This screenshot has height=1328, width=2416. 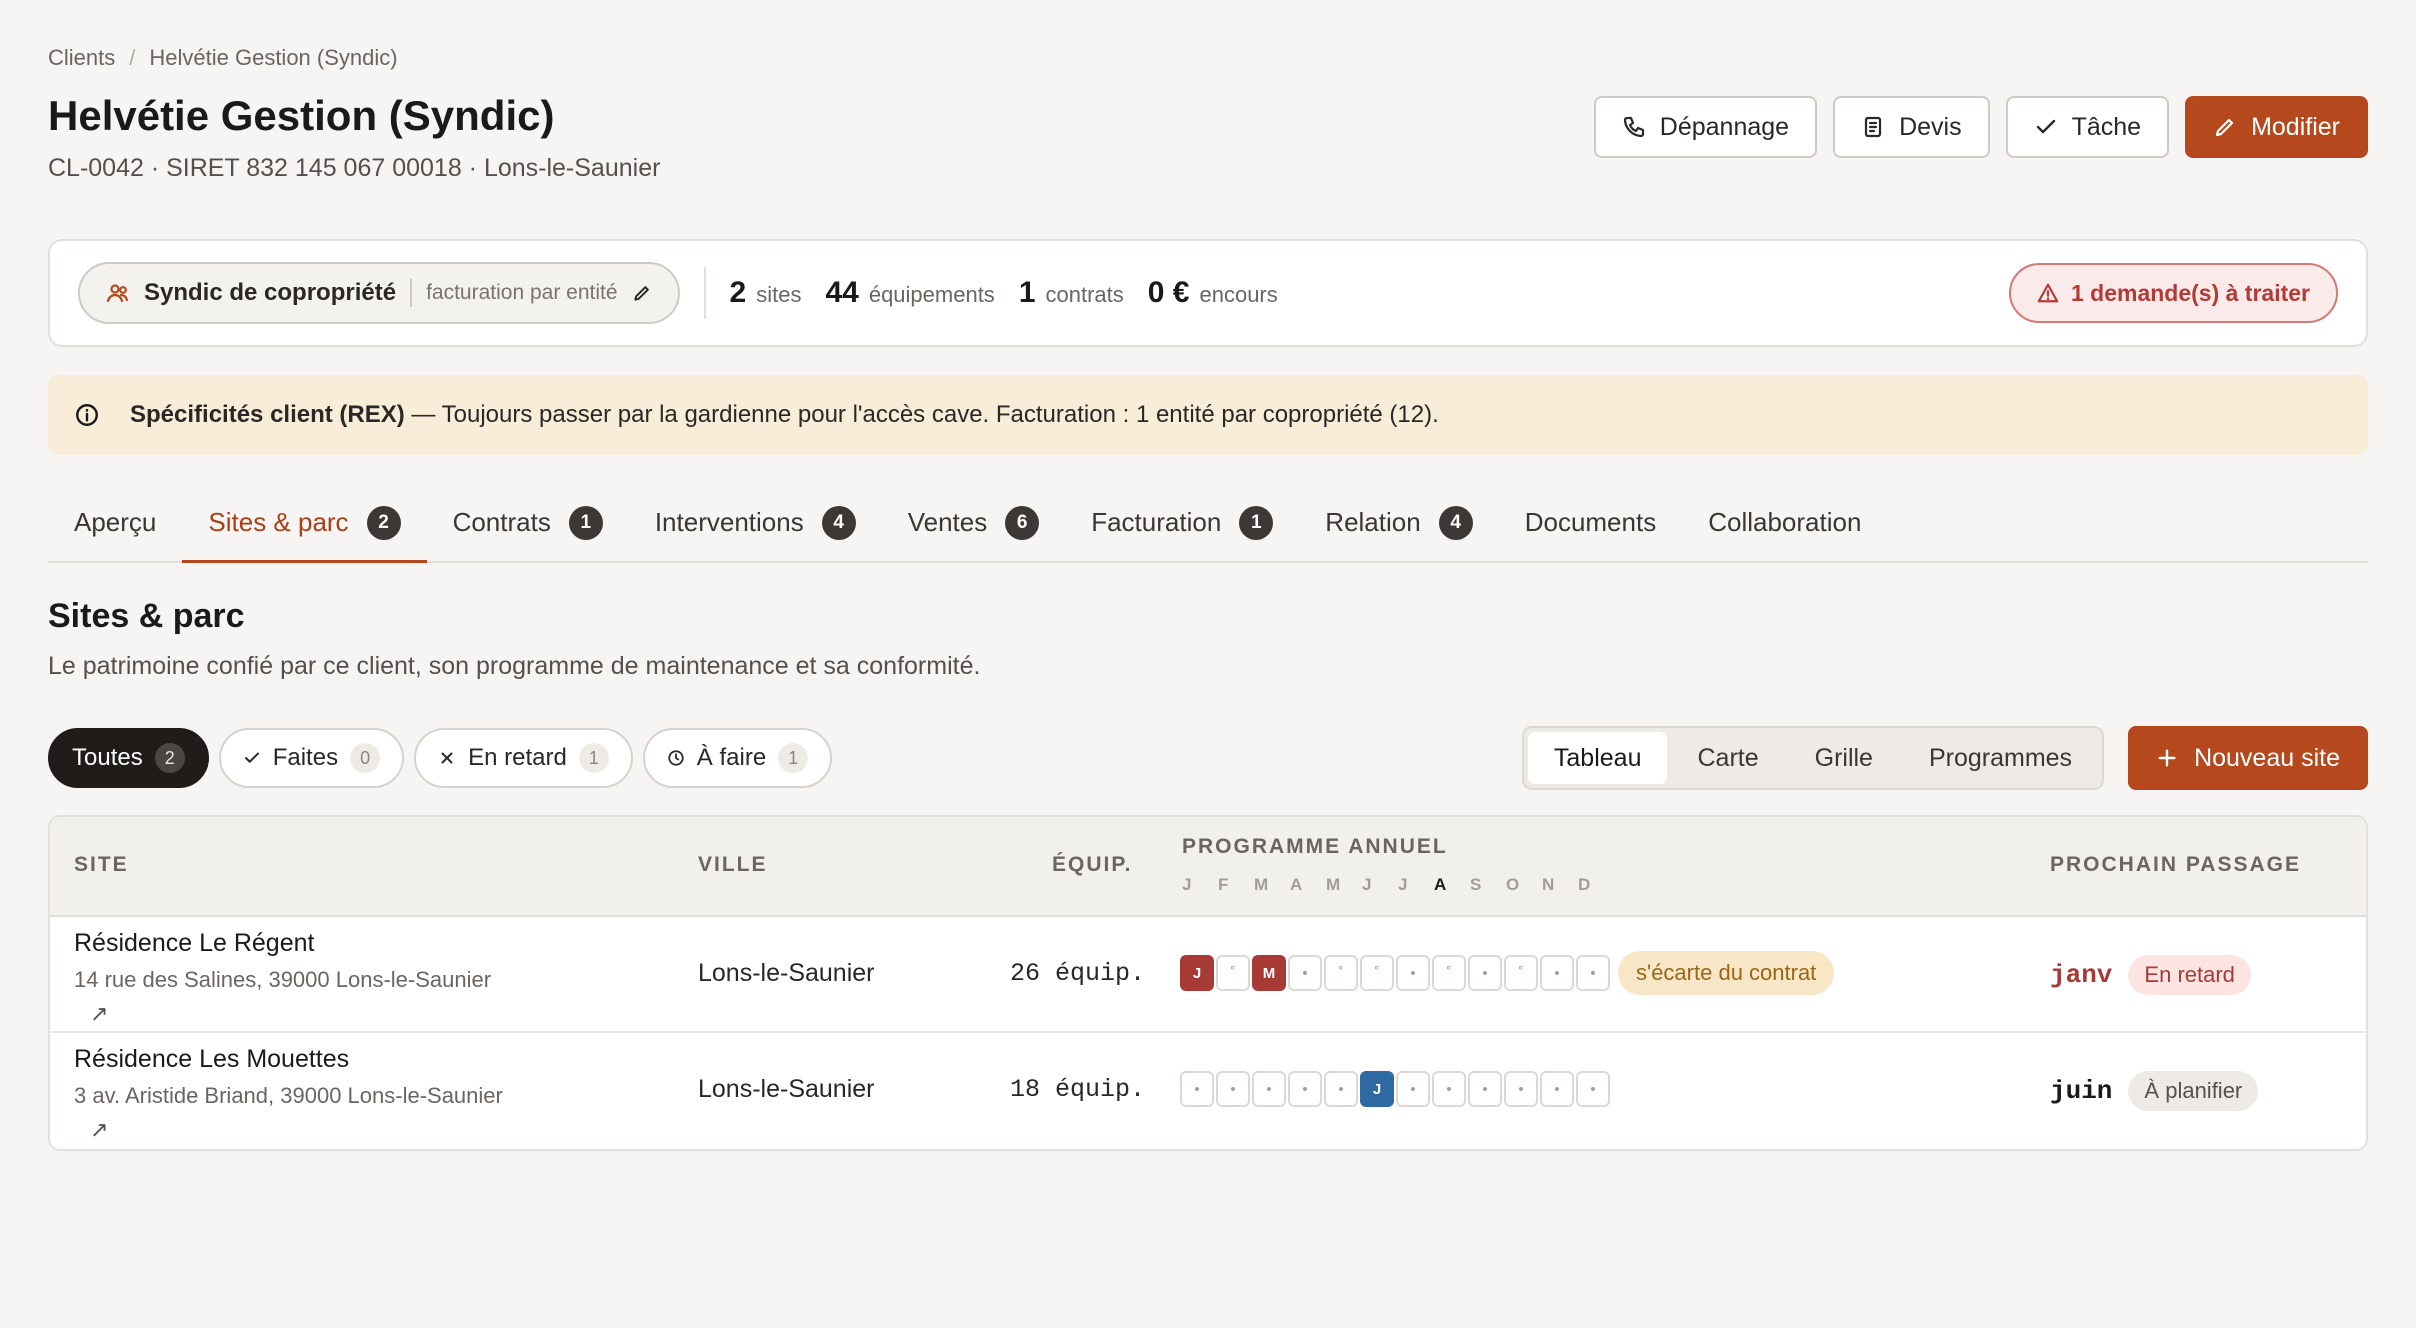 What do you see at coordinates (81, 58) in the screenshot?
I see `breadcrumb-clients-link: Clients` at bounding box center [81, 58].